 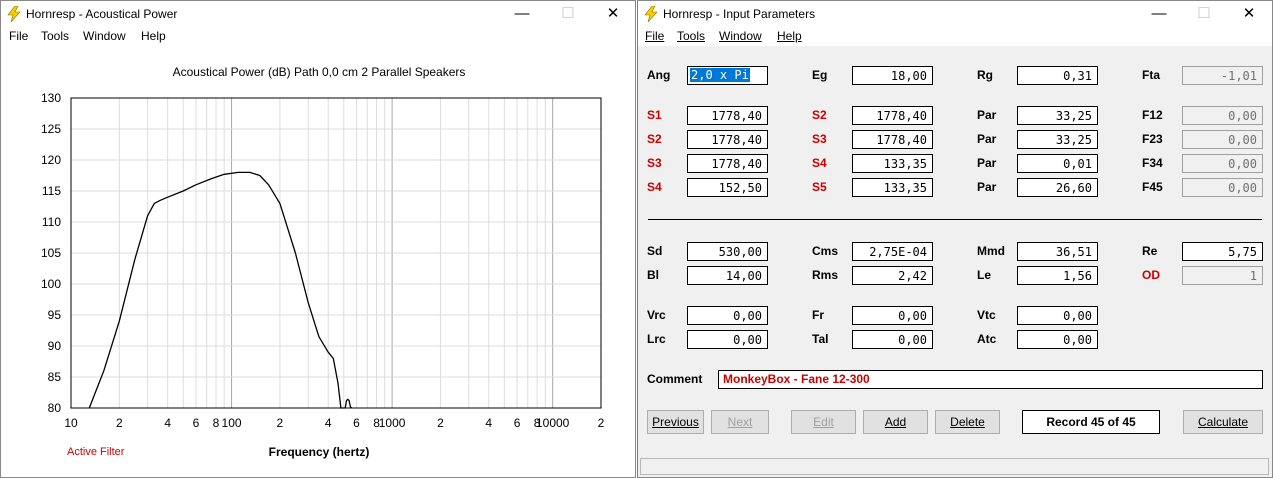 What do you see at coordinates (1222, 275) in the screenshot?
I see `field-od: 1` at bounding box center [1222, 275].